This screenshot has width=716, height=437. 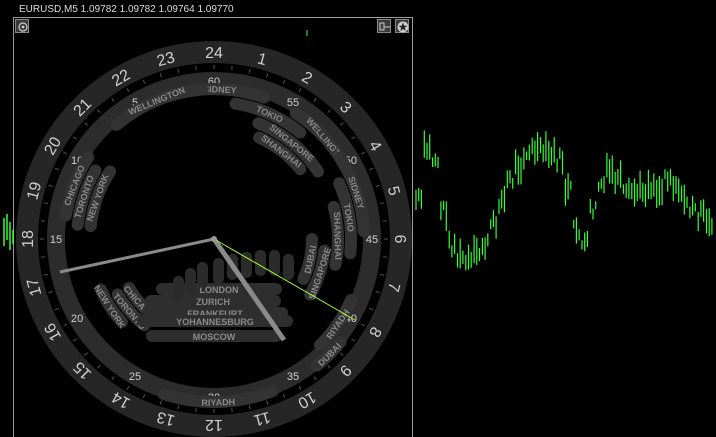 What do you see at coordinates (214, 424) in the screenshot?
I see `hour-label: 12` at bounding box center [214, 424].